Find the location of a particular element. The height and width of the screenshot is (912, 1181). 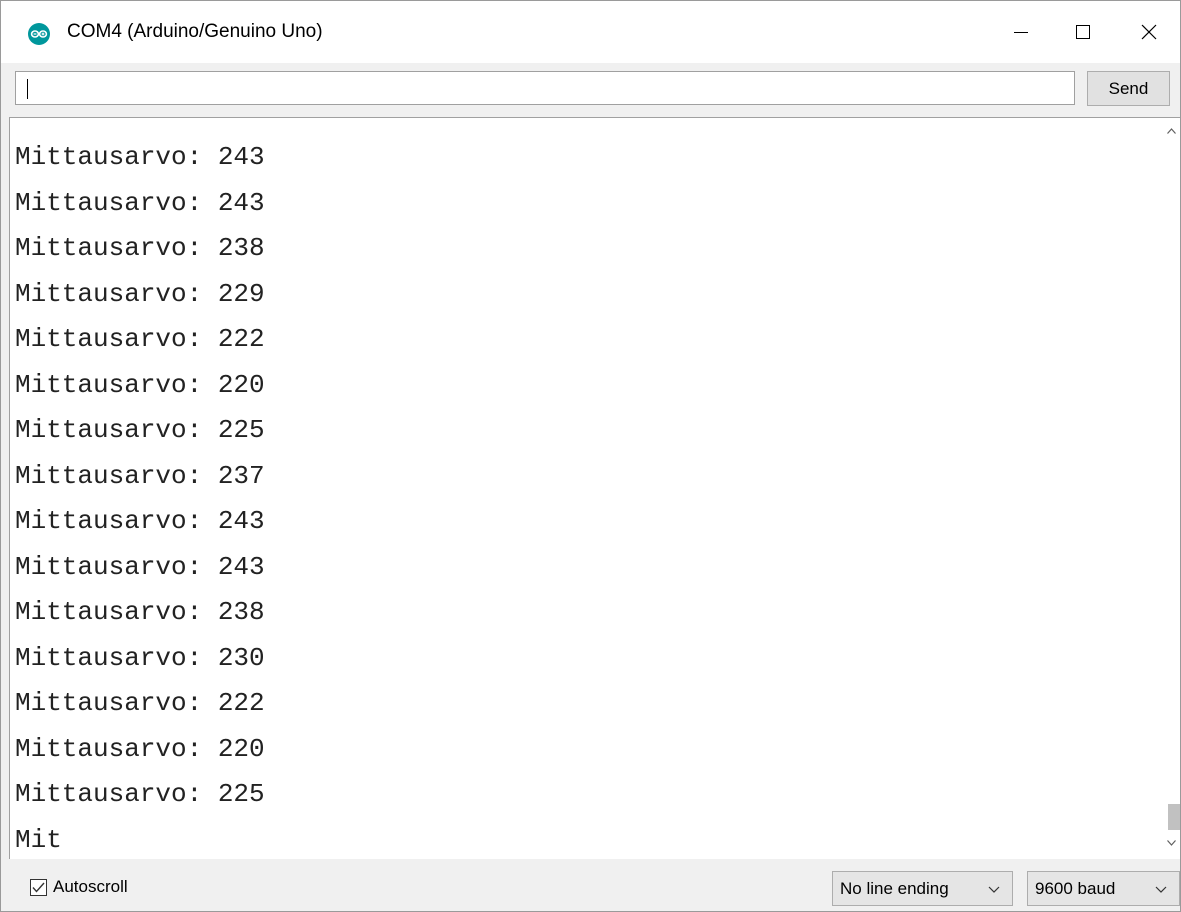

close-icon is located at coordinates (1149, 32).